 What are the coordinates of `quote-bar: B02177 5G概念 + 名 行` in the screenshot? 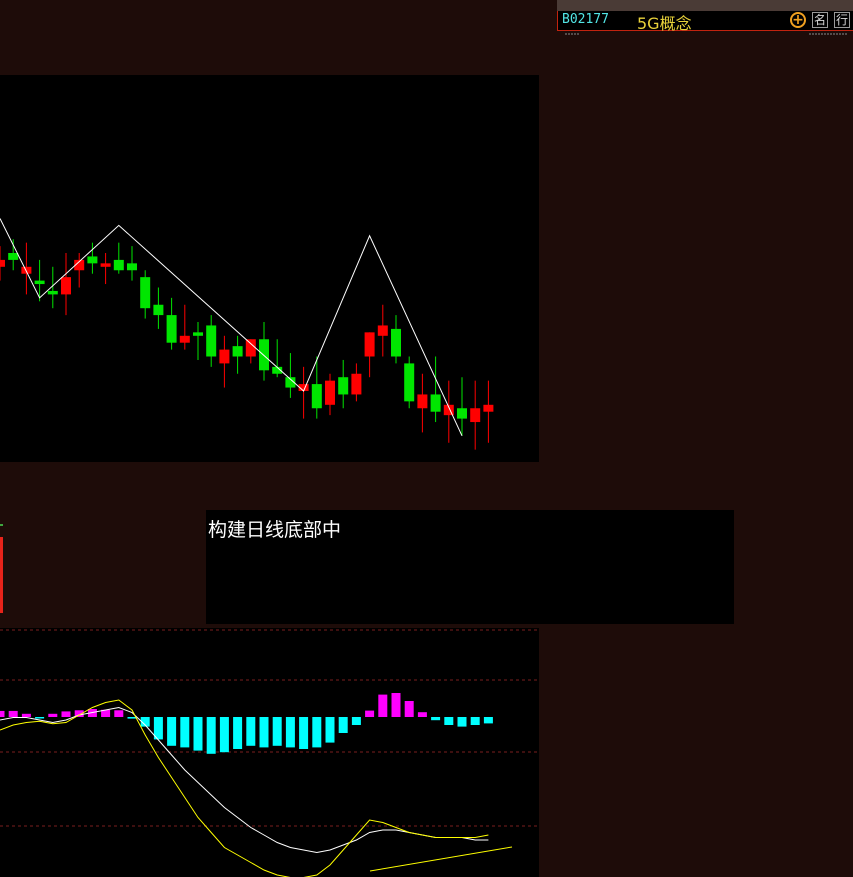 It's located at (705, 22).